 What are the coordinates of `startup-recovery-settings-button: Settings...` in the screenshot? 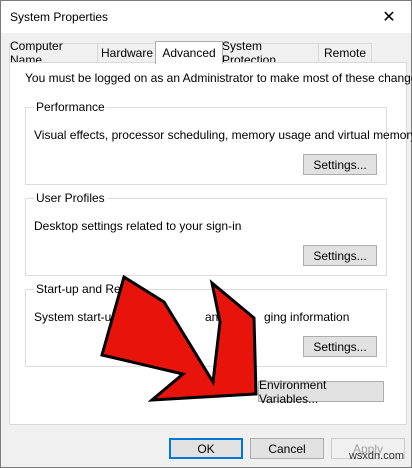 It's located at (340, 346).